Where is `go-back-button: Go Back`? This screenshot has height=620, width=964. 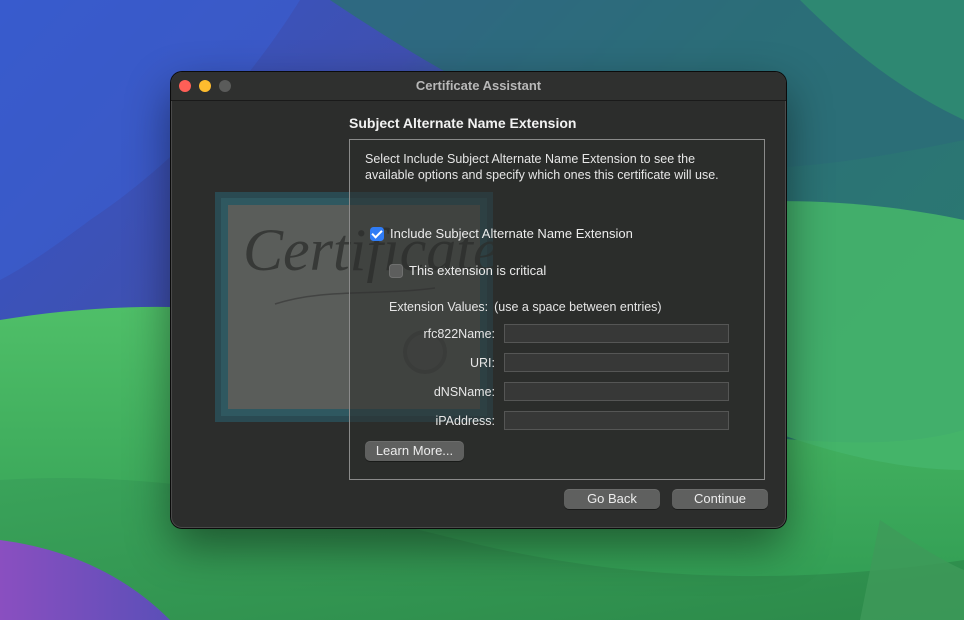
go-back-button: Go Back is located at coordinates (612, 499).